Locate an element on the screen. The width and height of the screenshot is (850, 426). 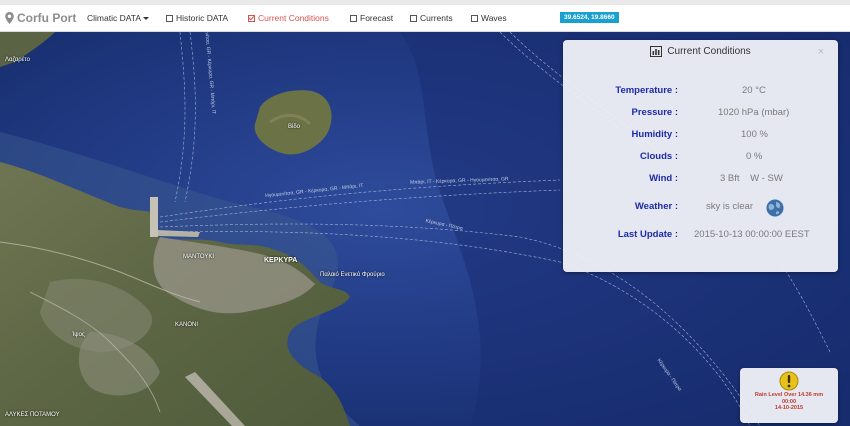
nav-climatic-data-dropdown: Climatic DATA is located at coordinates (118, 18).